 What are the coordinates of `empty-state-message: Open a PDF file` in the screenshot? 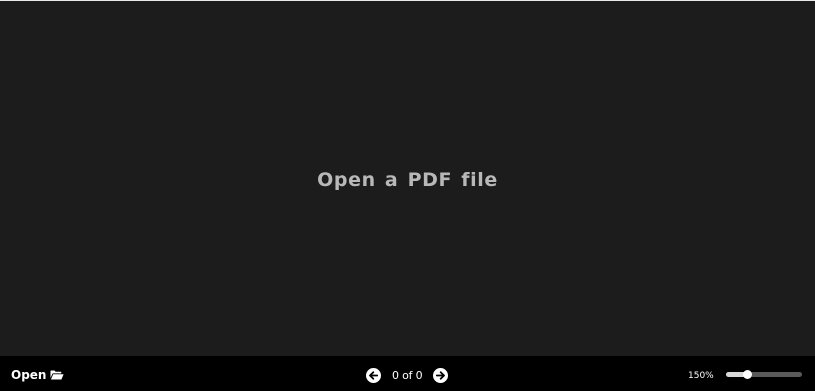 It's located at (407, 179).